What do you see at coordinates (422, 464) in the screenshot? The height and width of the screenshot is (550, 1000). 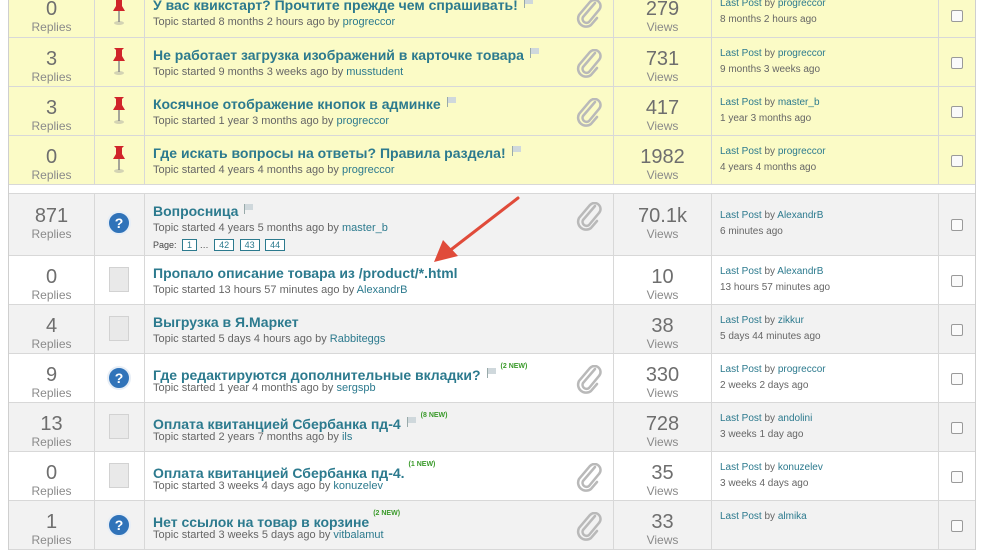 I see `new-posts-badge: (1 NEW)` at bounding box center [422, 464].